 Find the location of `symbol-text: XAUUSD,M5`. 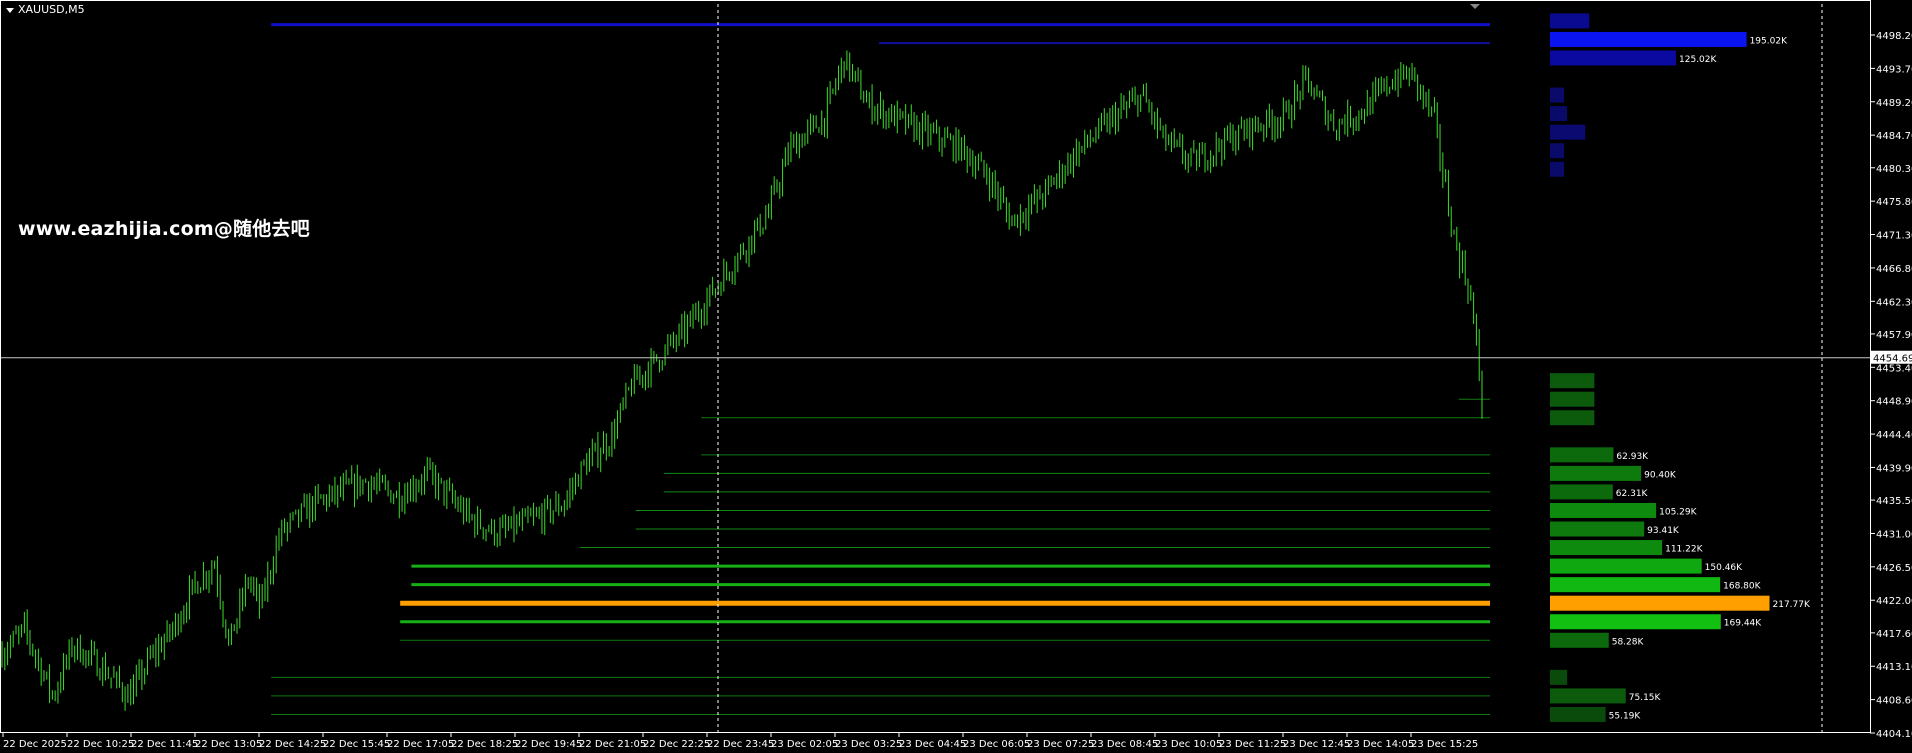

symbol-text: XAUUSD,M5 is located at coordinates (51, 9).